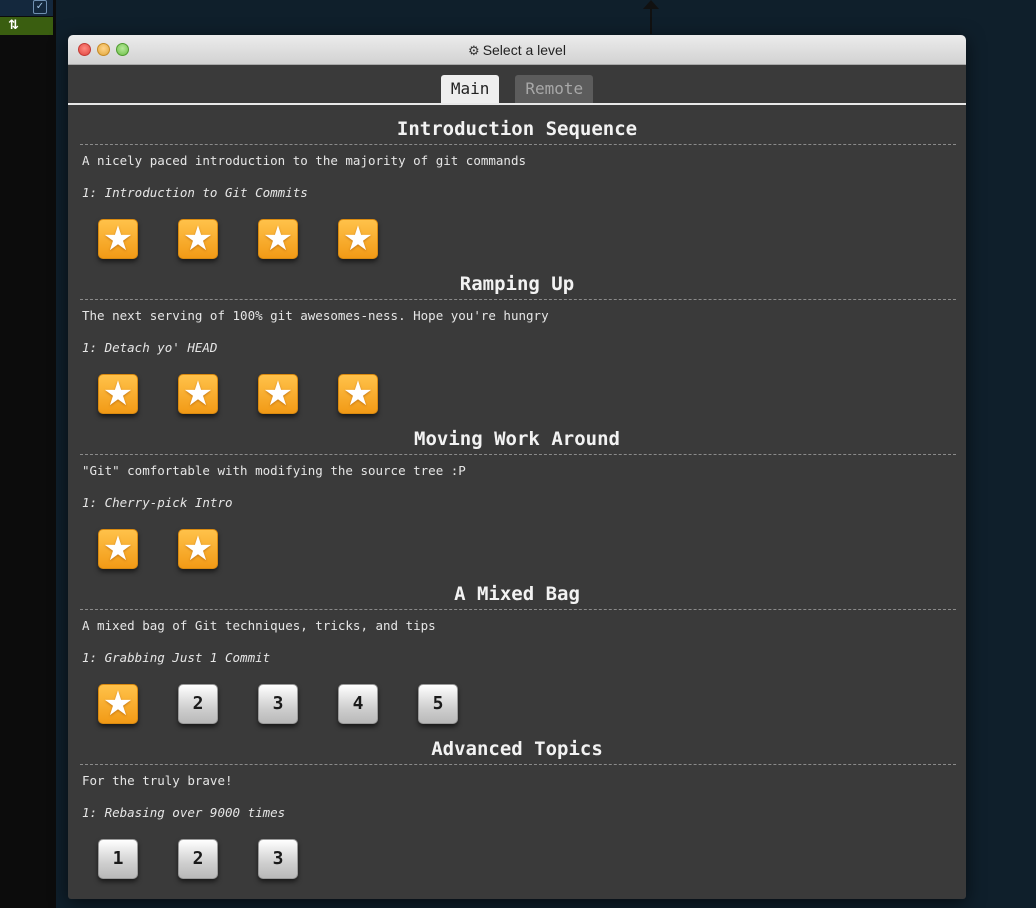 This screenshot has width=1036, height=908. What do you see at coordinates (517, 129) in the screenshot?
I see `sequence-title: Introduction Sequence` at bounding box center [517, 129].